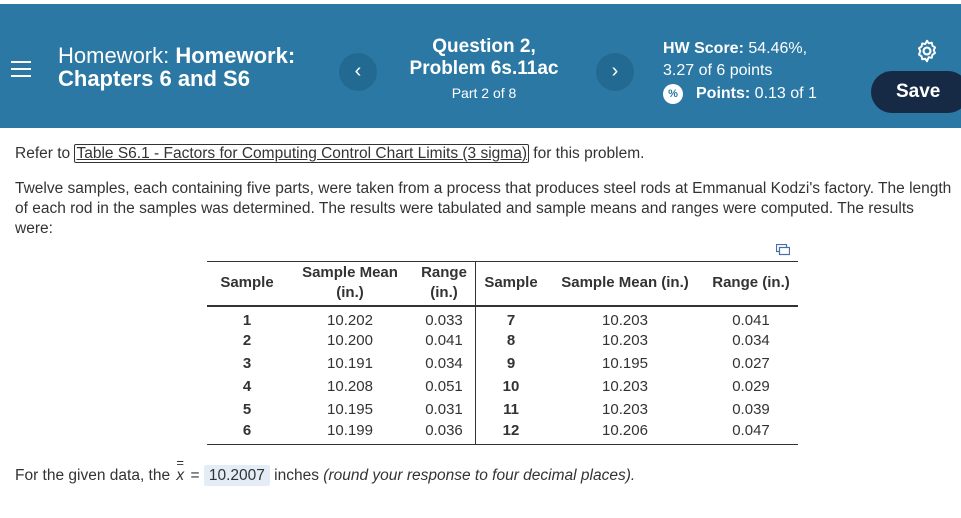 This screenshot has width=961, height=518. I want to click on points-value: 0.13 of 1, so click(785, 93).